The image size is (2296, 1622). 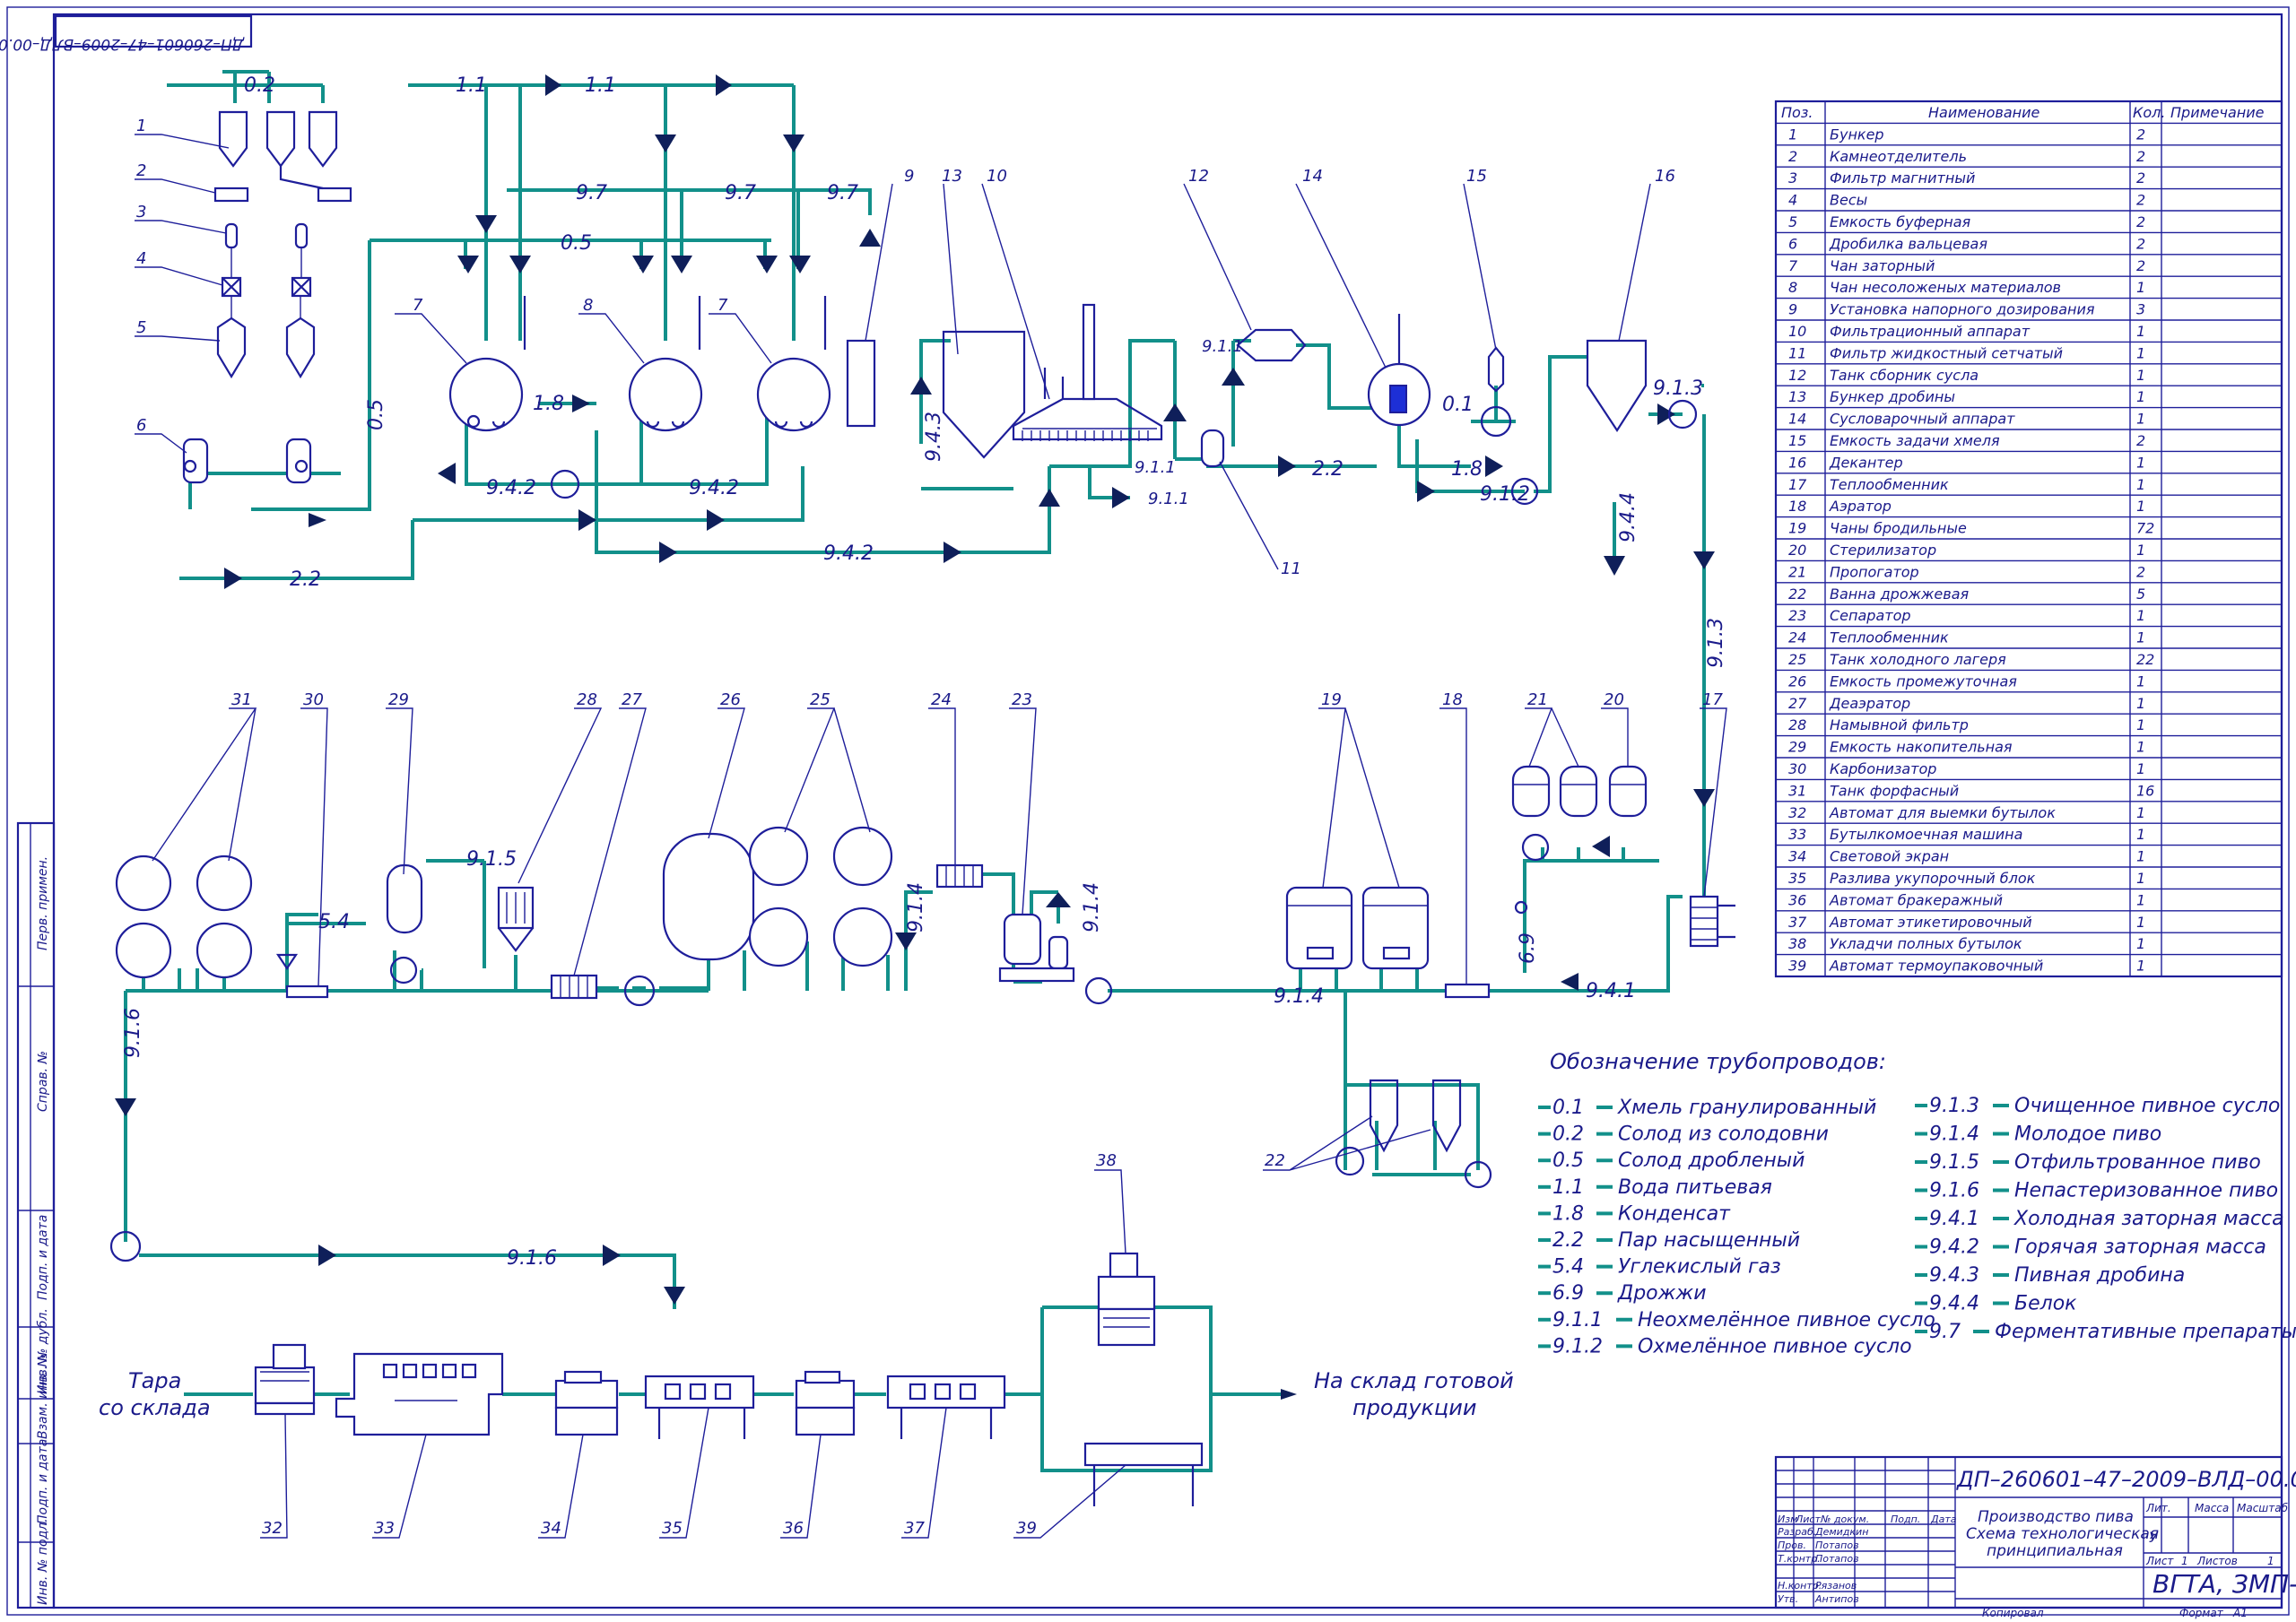 What do you see at coordinates (1883, 550) in the screenshot?
I see `spec-name: Стерилизатор` at bounding box center [1883, 550].